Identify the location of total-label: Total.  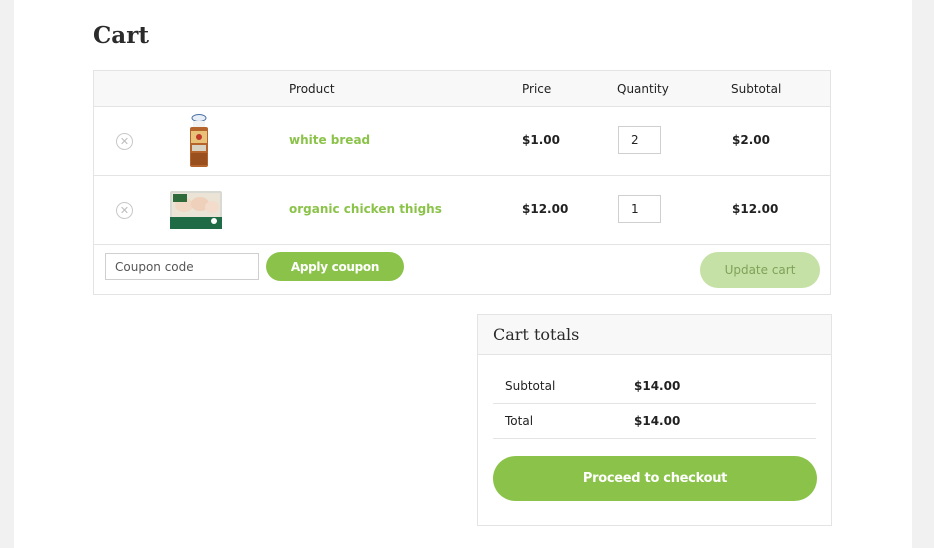
(519, 421).